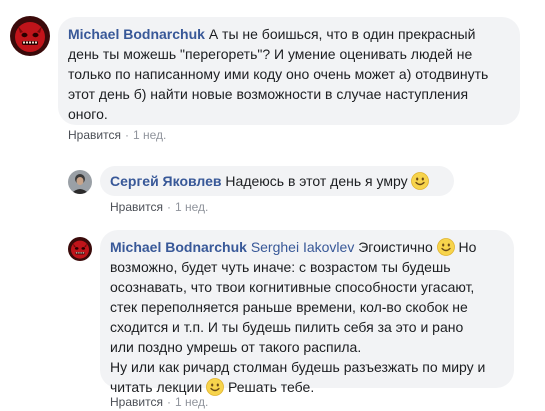 The width and height of the screenshot is (545, 411). Describe the element at coordinates (303, 247) in the screenshot. I see `mention-link: Serghei Iakovlev` at that location.